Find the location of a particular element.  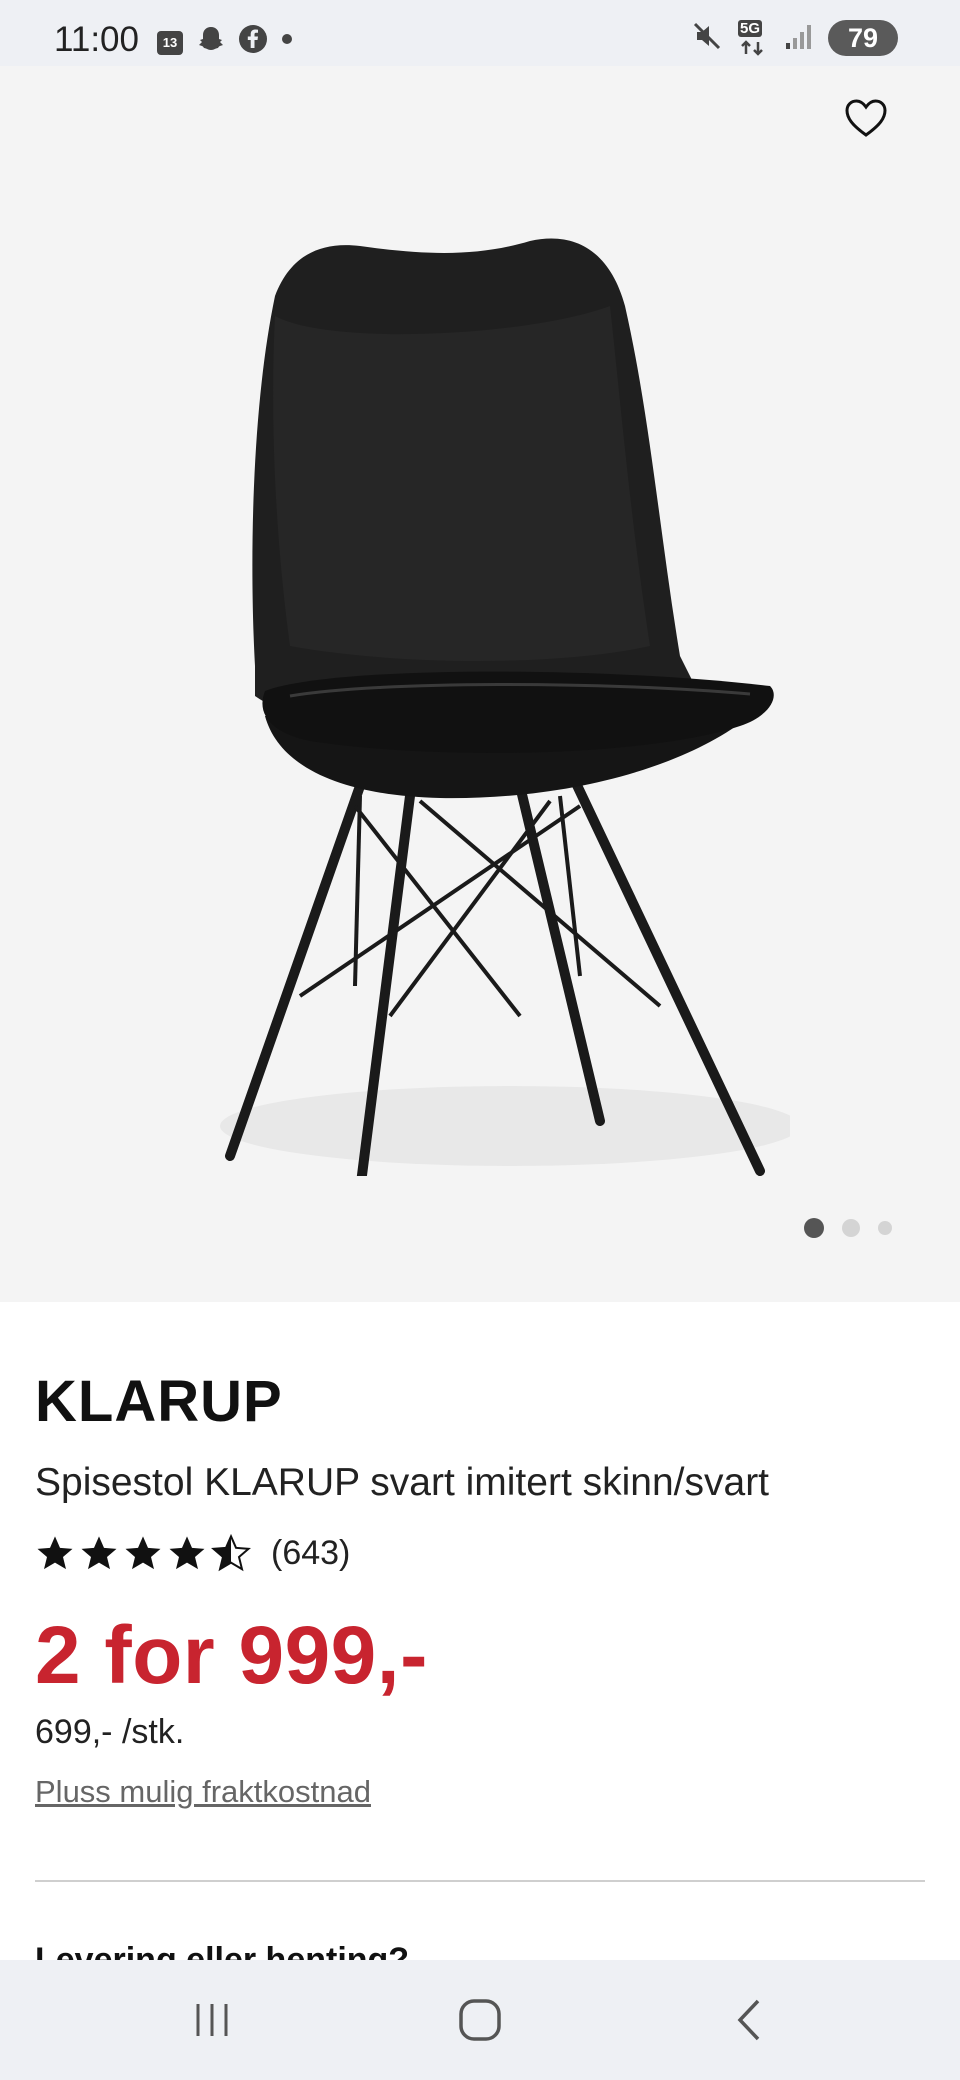

facebook-icon is located at coordinates (253, 41).